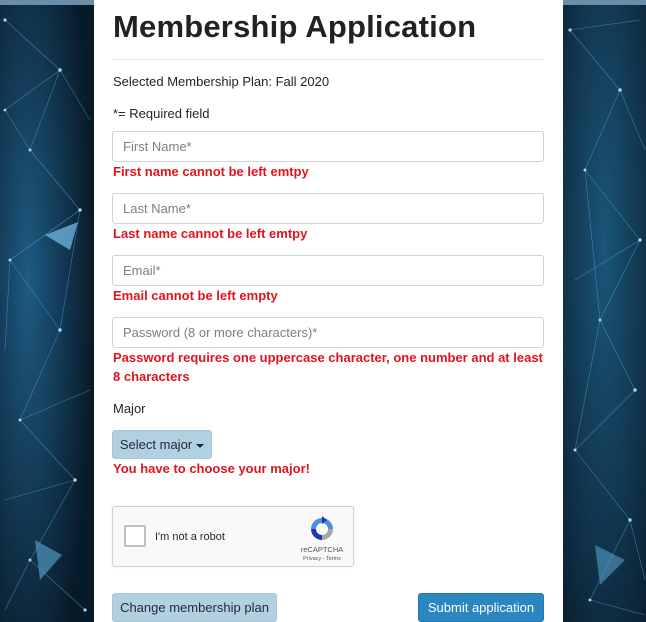  Describe the element at coordinates (328, 59) in the screenshot. I see `title-divider` at that location.